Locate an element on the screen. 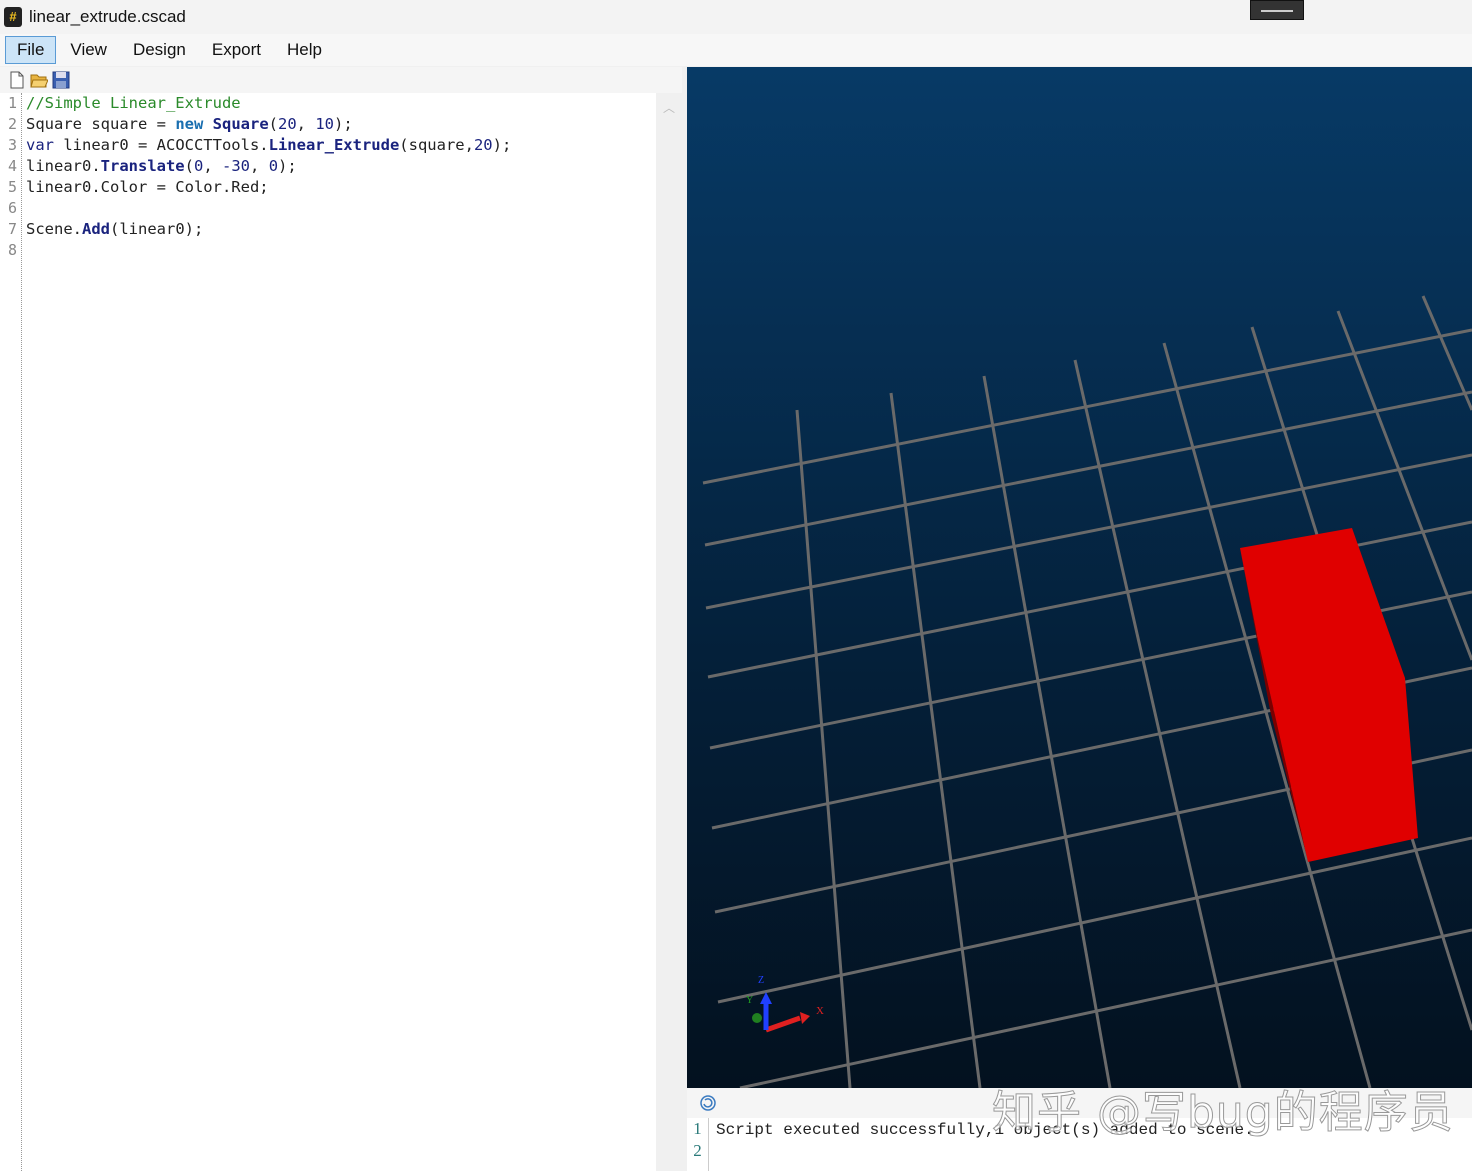  menu-file: File is located at coordinates (31, 50).